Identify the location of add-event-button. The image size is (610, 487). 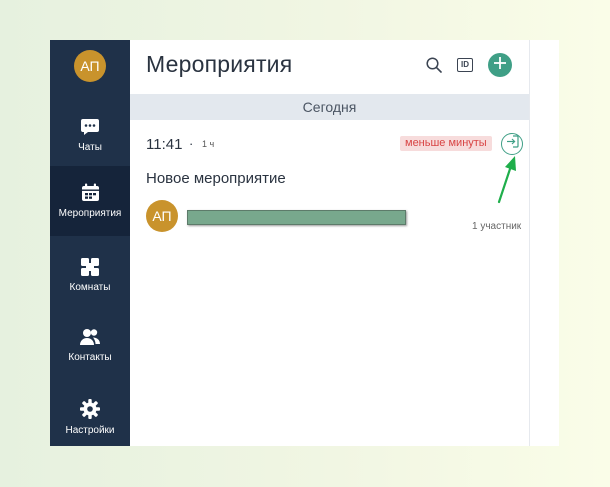
(500, 65).